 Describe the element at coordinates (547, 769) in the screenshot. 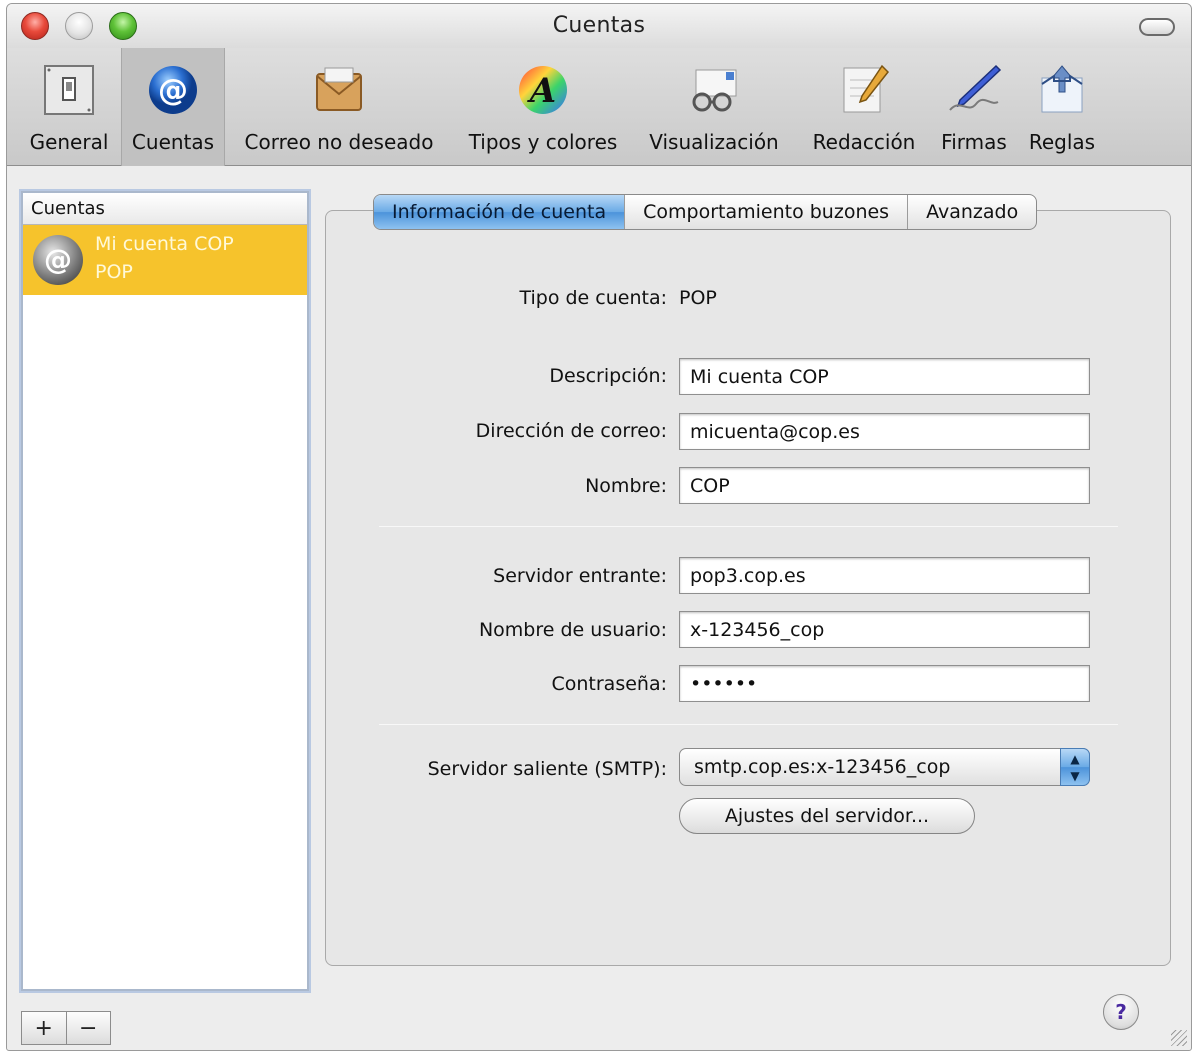

I see `smtp-label: Servidor saliente (SMTP):` at that location.